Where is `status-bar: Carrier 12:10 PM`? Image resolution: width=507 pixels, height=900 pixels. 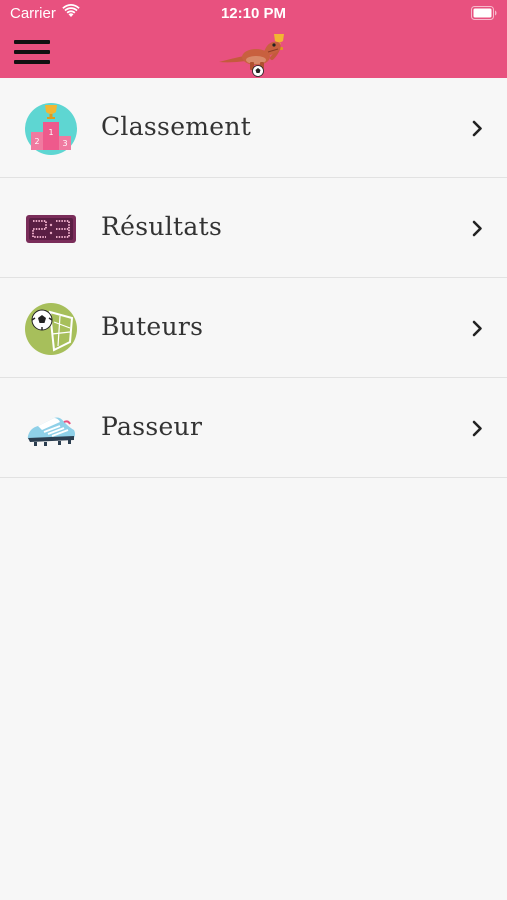
status-bar: Carrier 12:10 PM is located at coordinates (253, 14).